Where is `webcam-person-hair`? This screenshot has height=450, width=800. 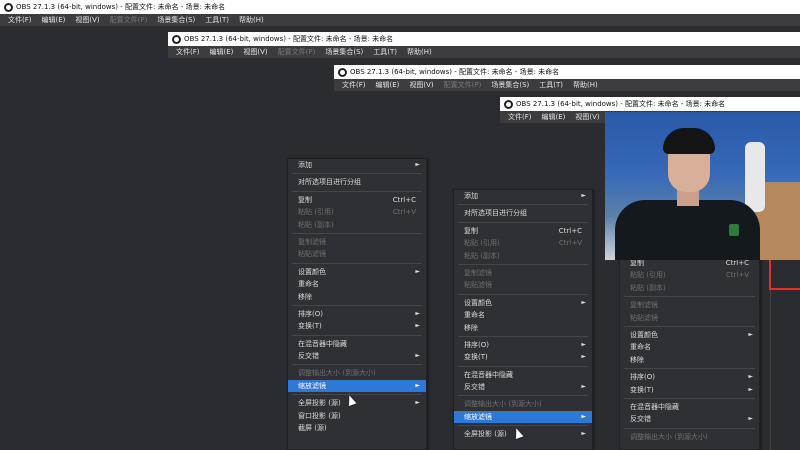
webcam-person-hair is located at coordinates (689, 141).